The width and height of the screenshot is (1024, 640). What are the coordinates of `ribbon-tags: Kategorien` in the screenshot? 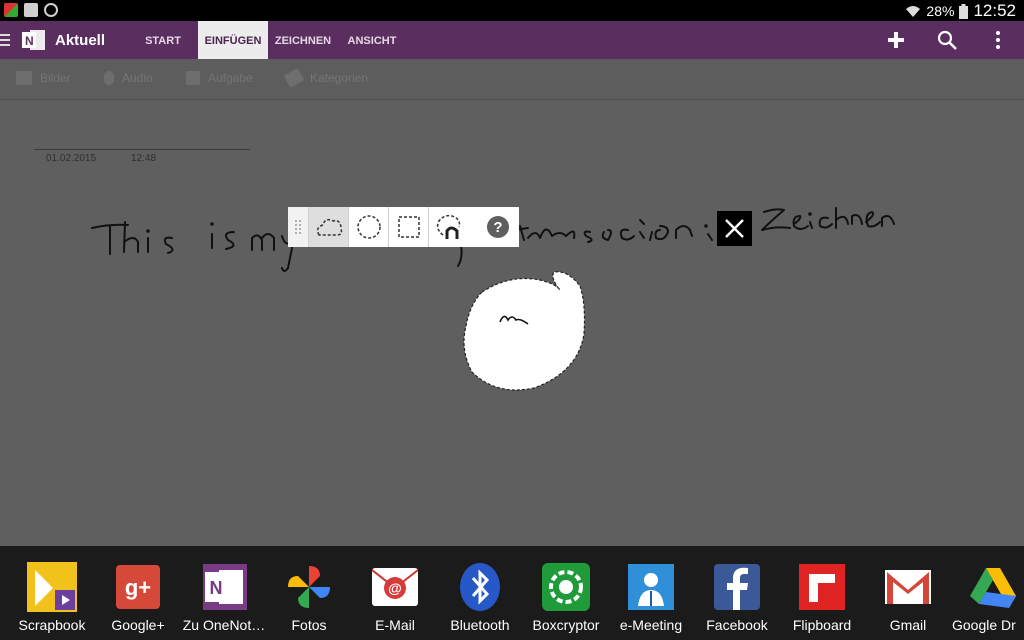 It's located at (325, 78).